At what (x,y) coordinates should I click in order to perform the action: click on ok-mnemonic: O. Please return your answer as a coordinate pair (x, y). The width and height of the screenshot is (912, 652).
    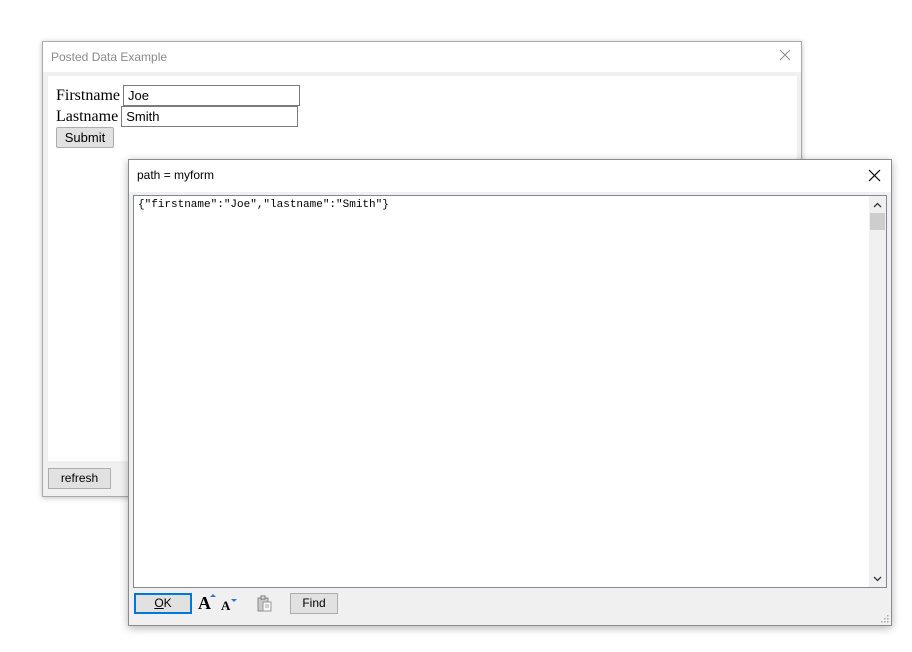
    Looking at the image, I should click on (159, 603).